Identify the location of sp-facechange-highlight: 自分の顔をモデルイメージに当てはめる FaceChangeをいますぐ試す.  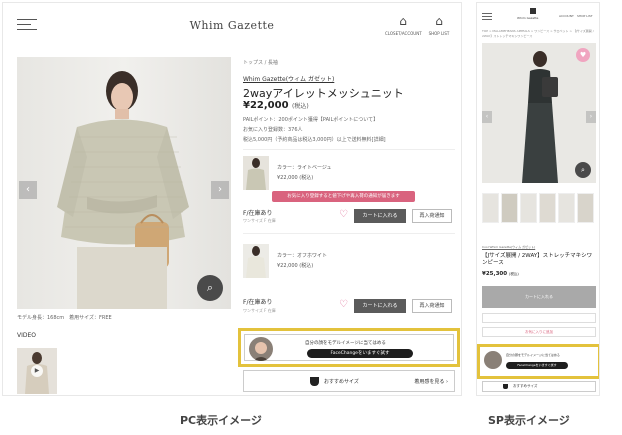
(538, 361).